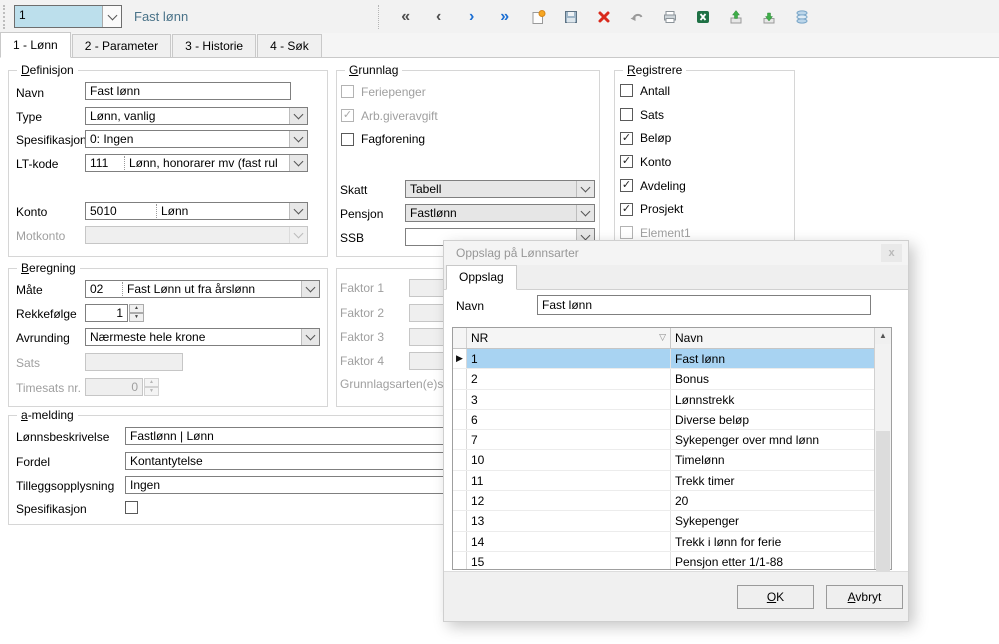 The width and height of the screenshot is (999, 644). What do you see at coordinates (663, 560) in the screenshot?
I see `table-row: 15 Pensjon etter 1/1-88` at bounding box center [663, 560].